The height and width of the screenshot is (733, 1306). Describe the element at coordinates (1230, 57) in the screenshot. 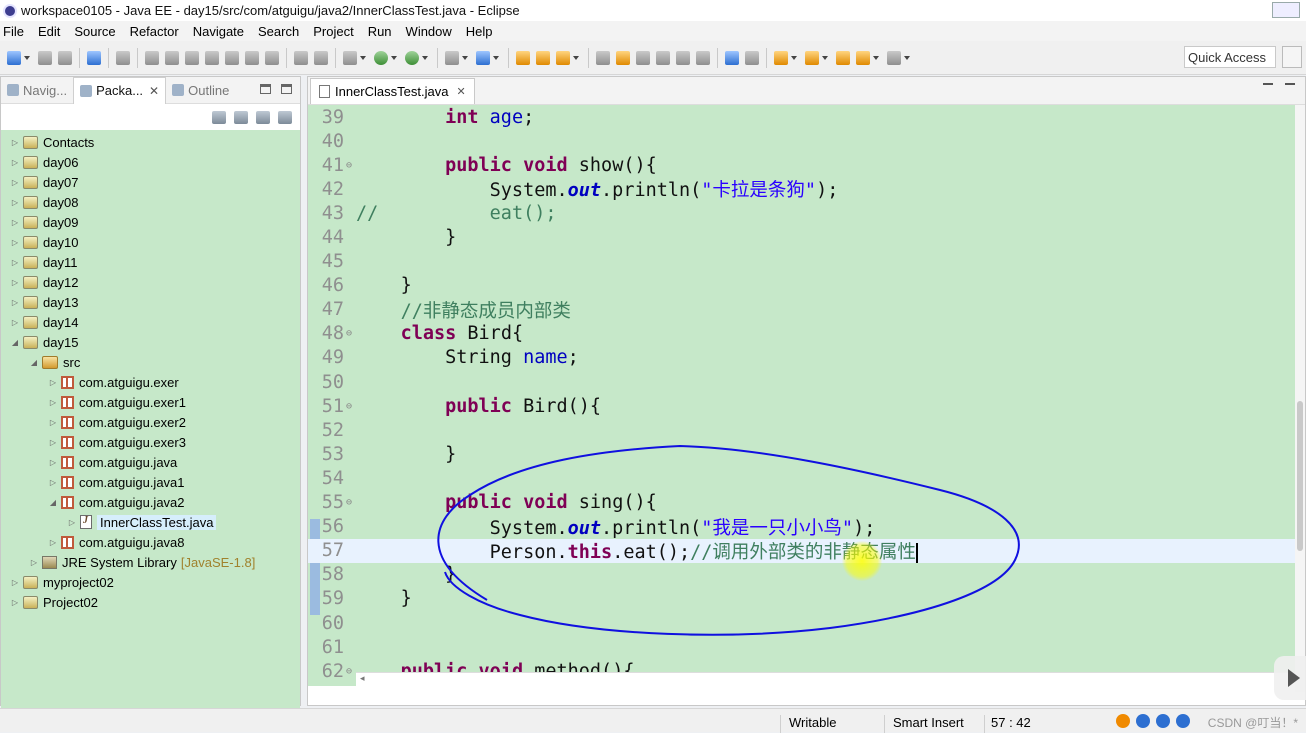

I see `quick-access-input: Quick Access` at that location.